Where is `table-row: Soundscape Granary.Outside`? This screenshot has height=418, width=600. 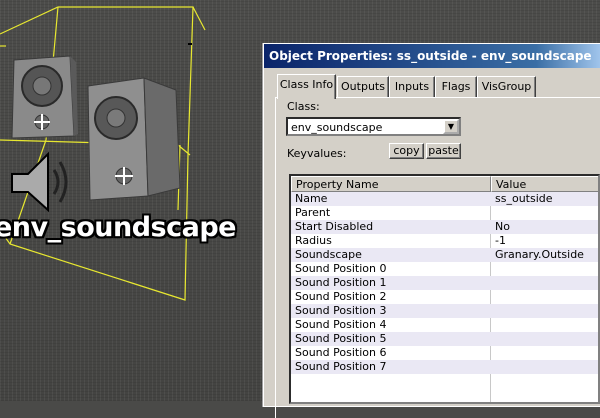 table-row: Soundscape Granary.Outside is located at coordinates (444, 255).